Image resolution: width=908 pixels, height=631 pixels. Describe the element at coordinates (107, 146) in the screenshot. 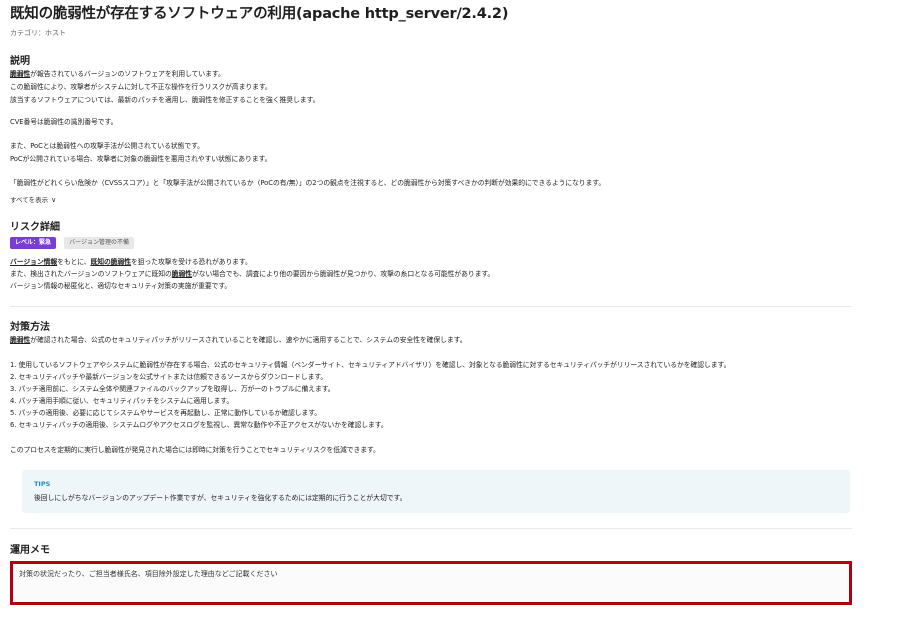

I see `description-line-5: また、PoCとは脆弱性への攻撃手法が公開されている状態です。` at that location.